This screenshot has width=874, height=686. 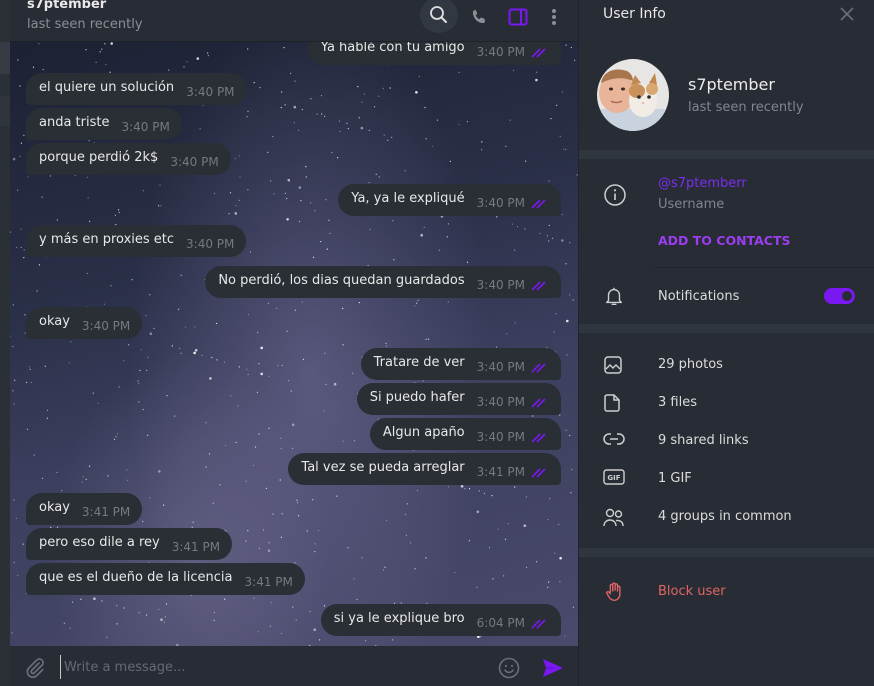 What do you see at coordinates (107, 87) in the screenshot?
I see `message-text: el quiere un solución` at bounding box center [107, 87].